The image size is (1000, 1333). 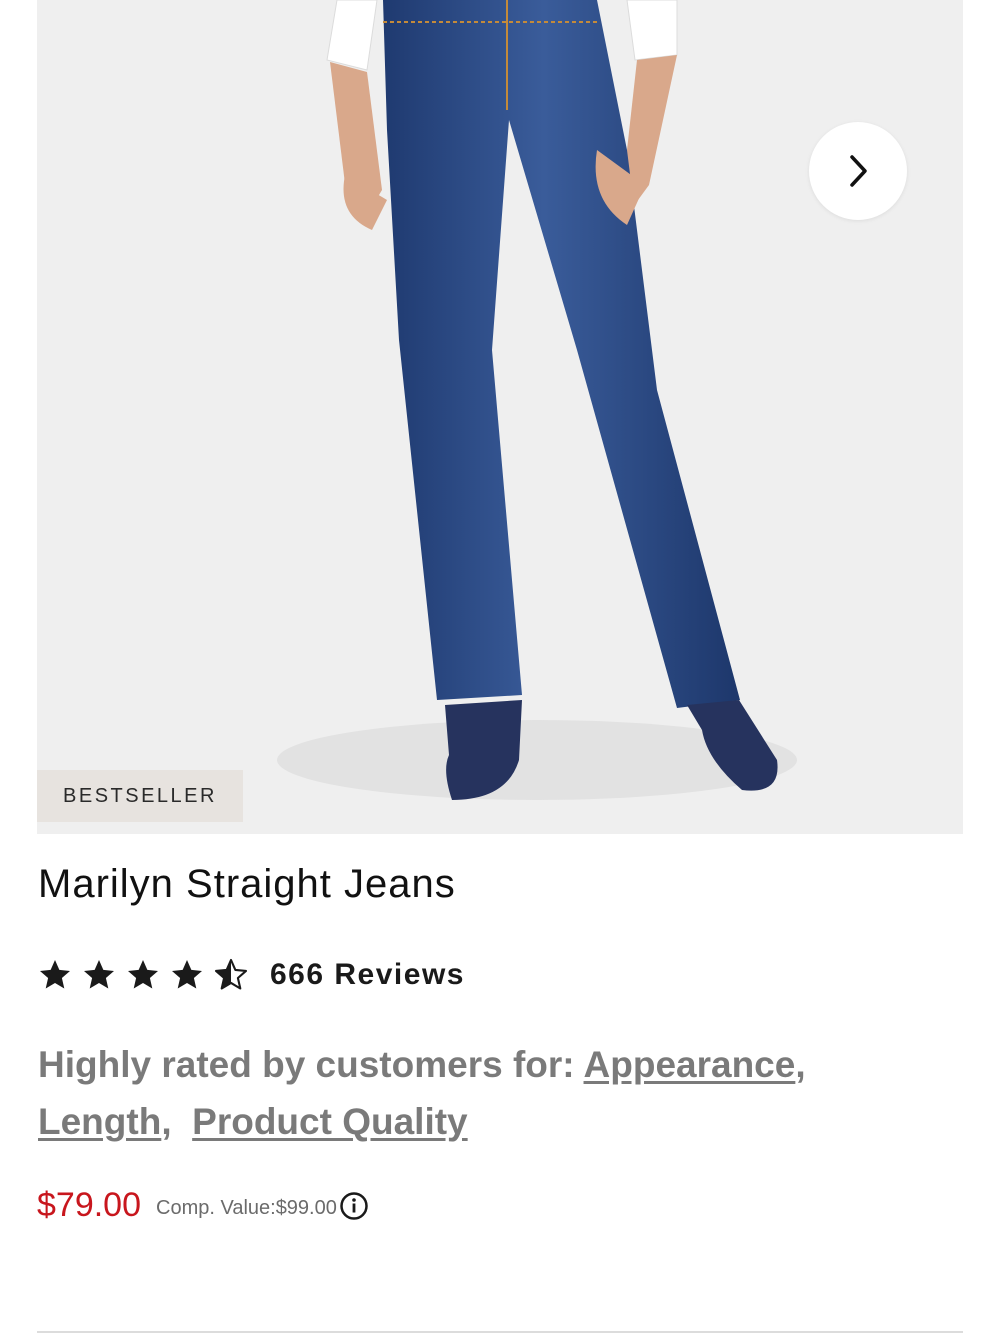 I want to click on info-icon, so click(x=354, y=1206).